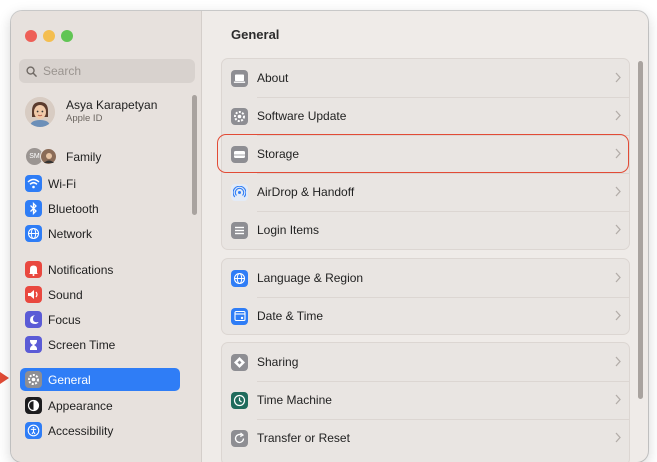 The height and width of the screenshot is (462, 657). I want to click on apple-id-account: Asya Karapetyan Apple ID, so click(91, 112).